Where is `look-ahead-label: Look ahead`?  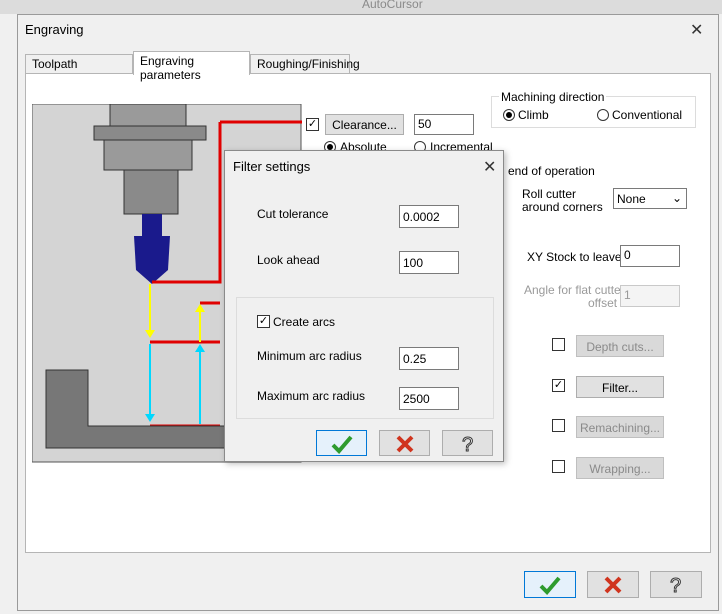
look-ahead-label: Look ahead is located at coordinates (288, 260).